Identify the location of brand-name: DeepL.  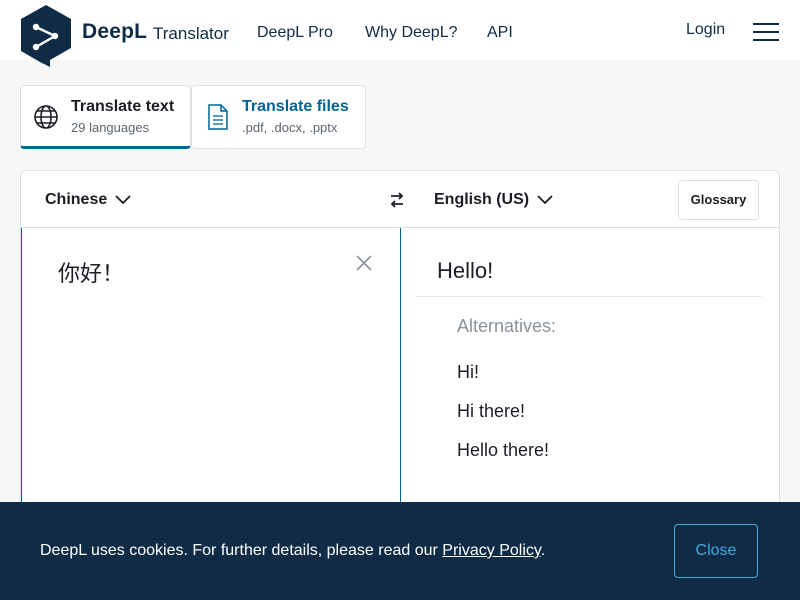
(114, 32).